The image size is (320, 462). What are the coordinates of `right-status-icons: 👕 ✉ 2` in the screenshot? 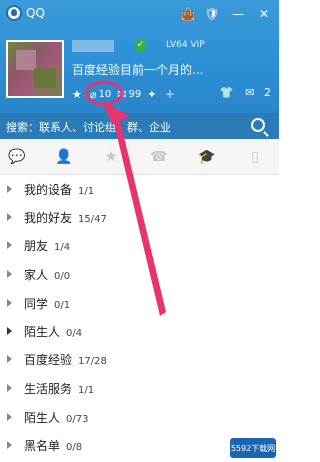 It's located at (242, 92).